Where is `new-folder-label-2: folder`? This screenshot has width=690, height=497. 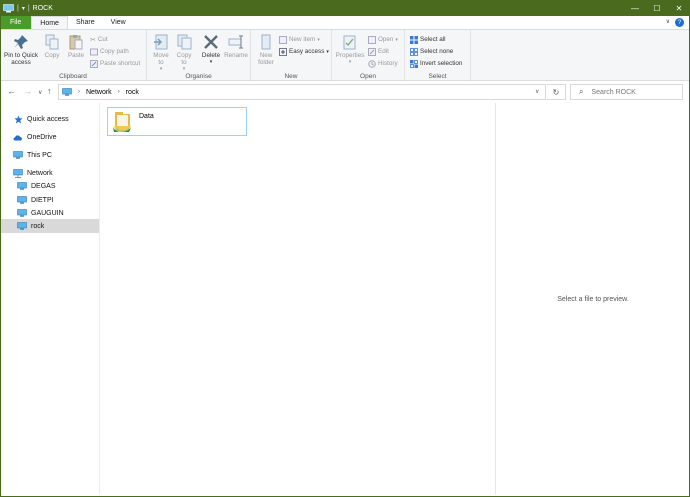 new-folder-label-2: folder is located at coordinates (266, 62).